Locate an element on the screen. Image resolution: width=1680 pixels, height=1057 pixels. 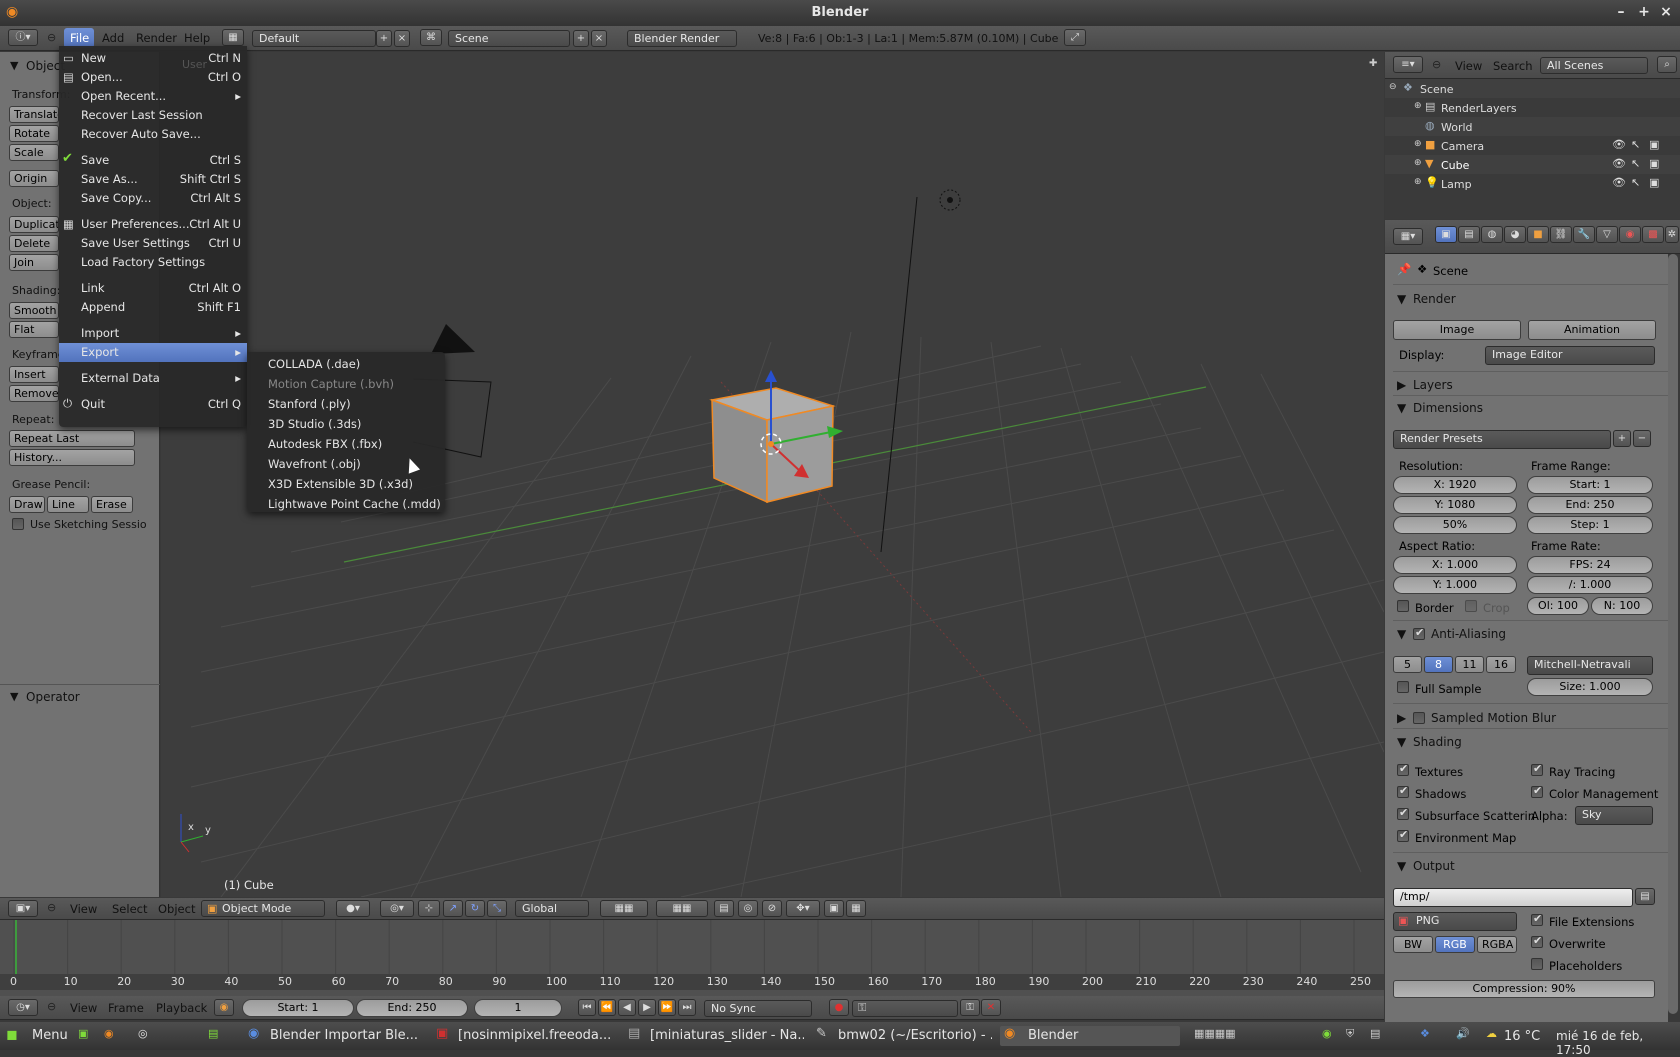
selectable-cursor-icon: ↖ is located at coordinates (1635, 163).